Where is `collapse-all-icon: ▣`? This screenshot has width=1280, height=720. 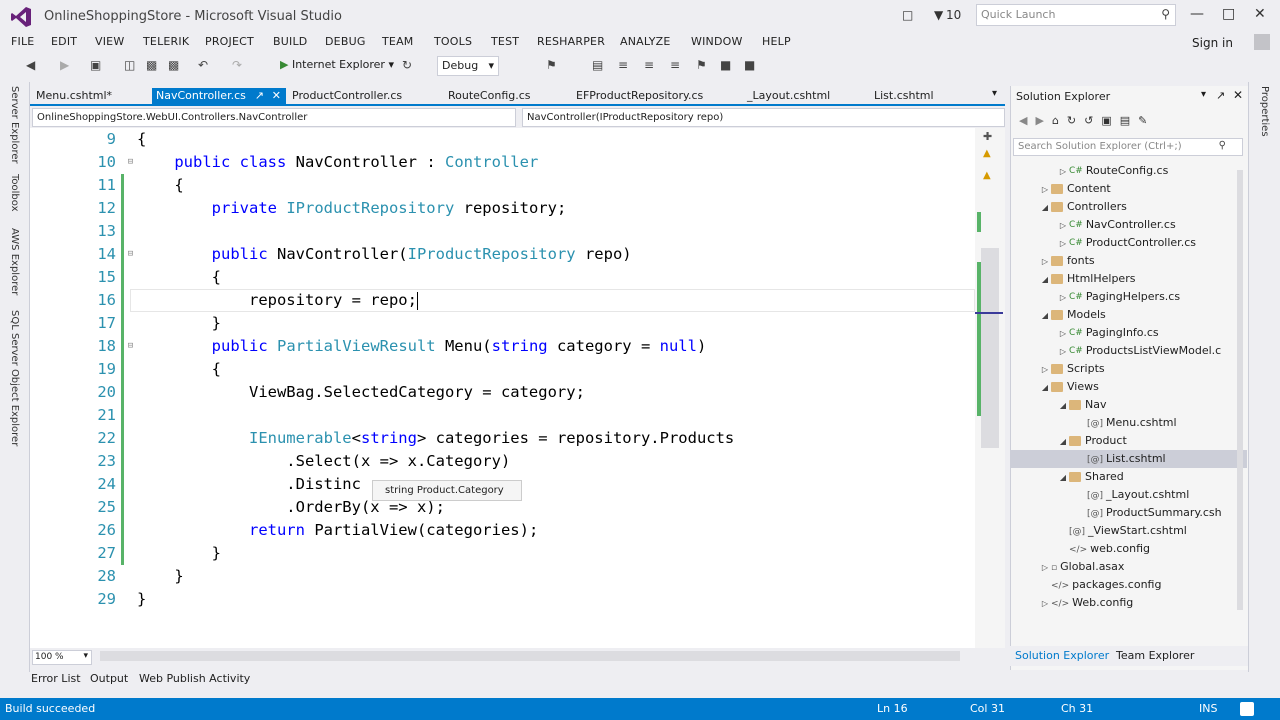
collapse-all-icon: ▣ is located at coordinates (1110, 120).